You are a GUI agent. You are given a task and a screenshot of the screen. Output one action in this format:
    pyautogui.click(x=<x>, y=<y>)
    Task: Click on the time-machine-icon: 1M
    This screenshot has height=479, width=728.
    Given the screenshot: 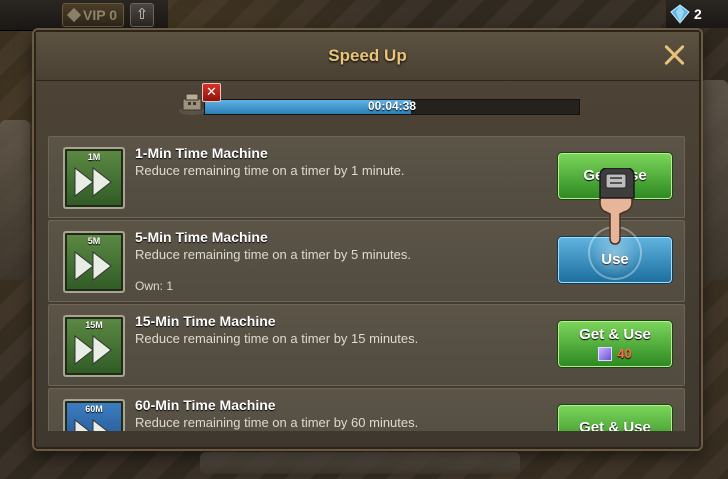 What is the action you would take?
    pyautogui.click(x=94, y=178)
    